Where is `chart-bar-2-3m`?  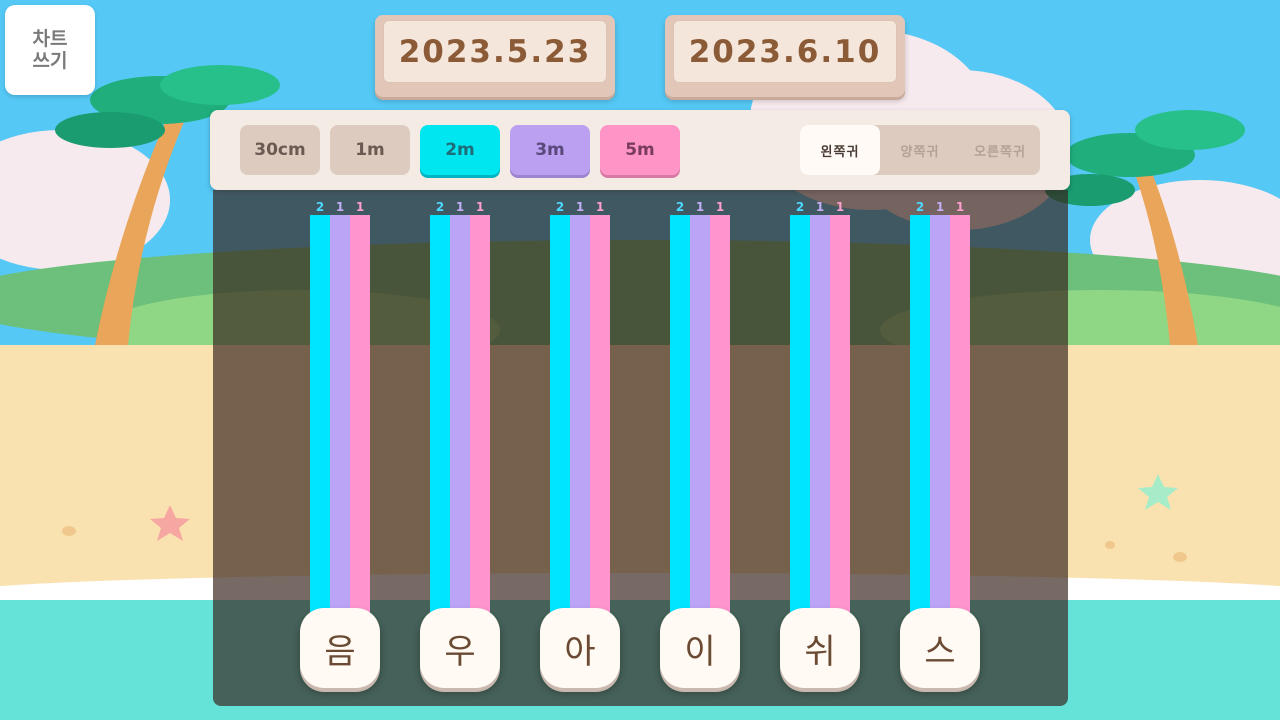
chart-bar-2-3m is located at coordinates (460, 415).